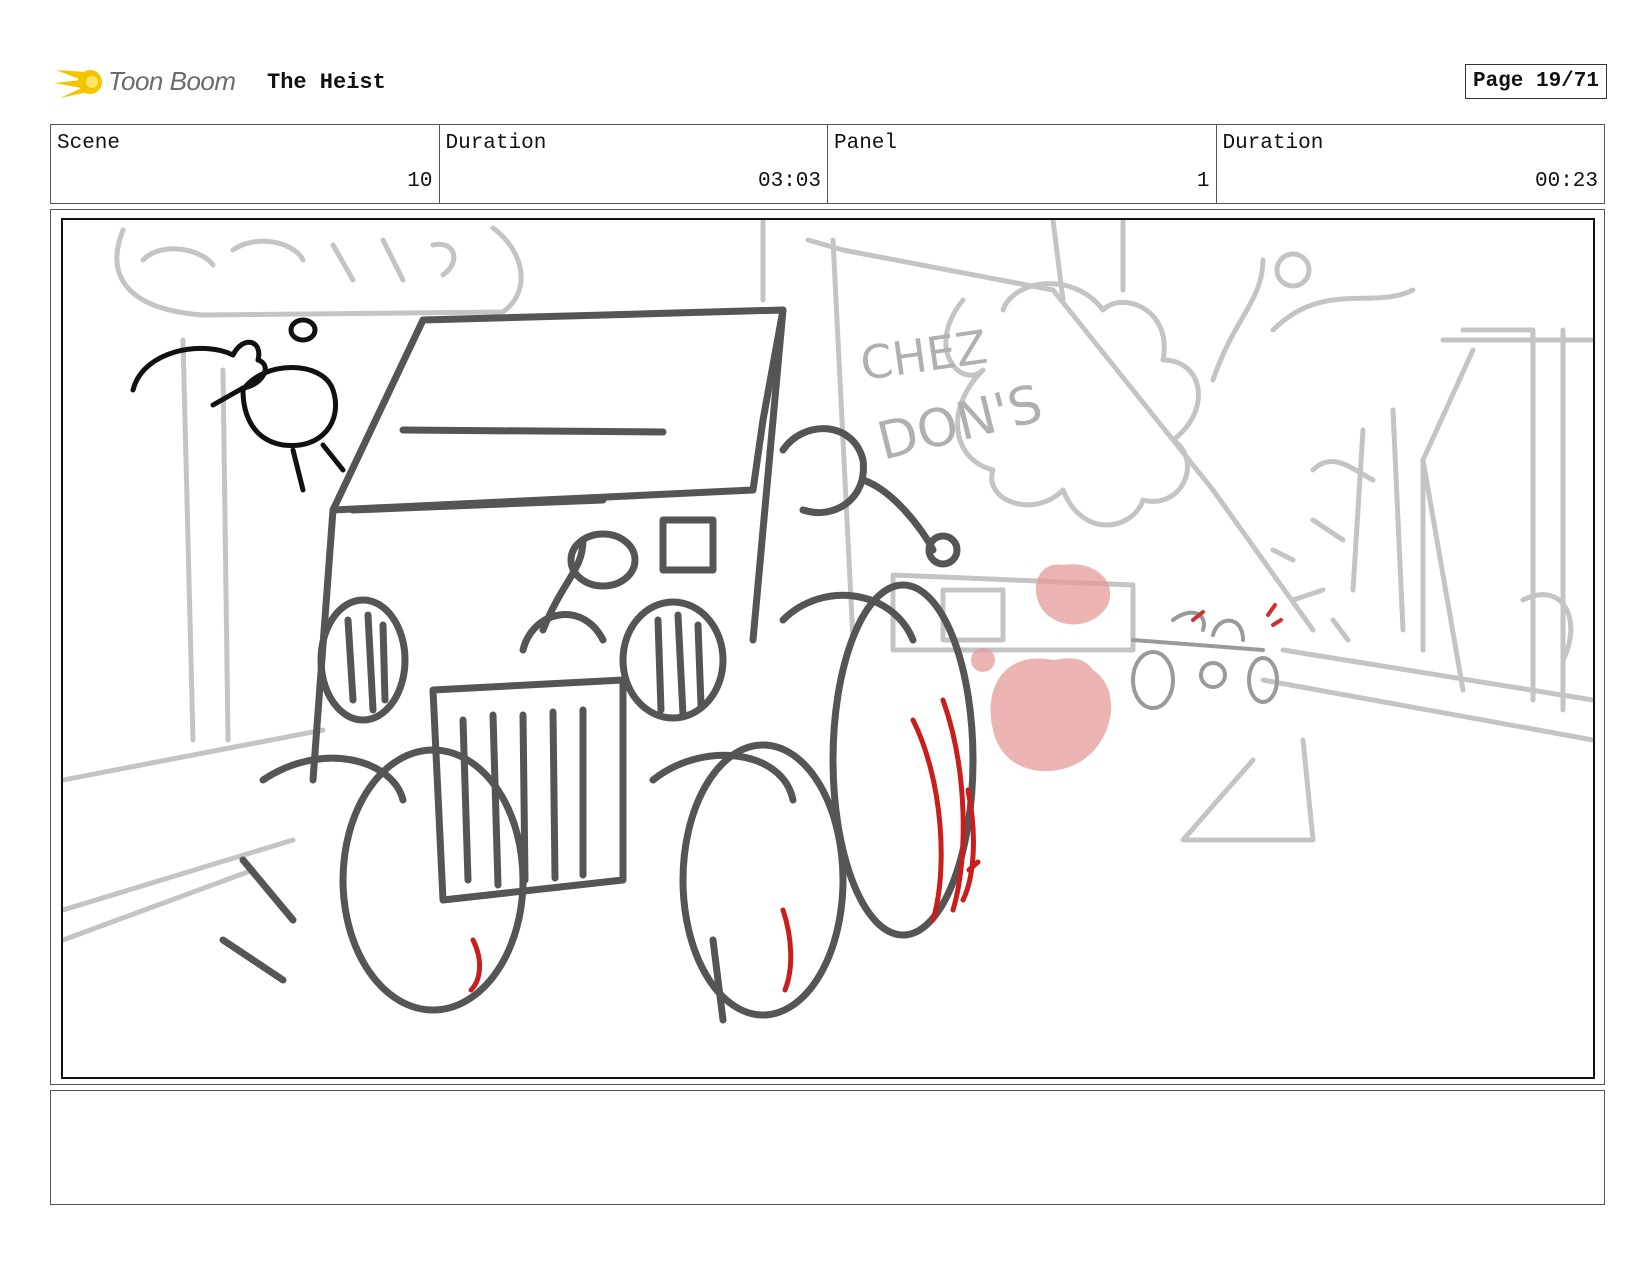  Describe the element at coordinates (496, 143) in the screenshot. I see `scene-duration-label: Duration` at that location.